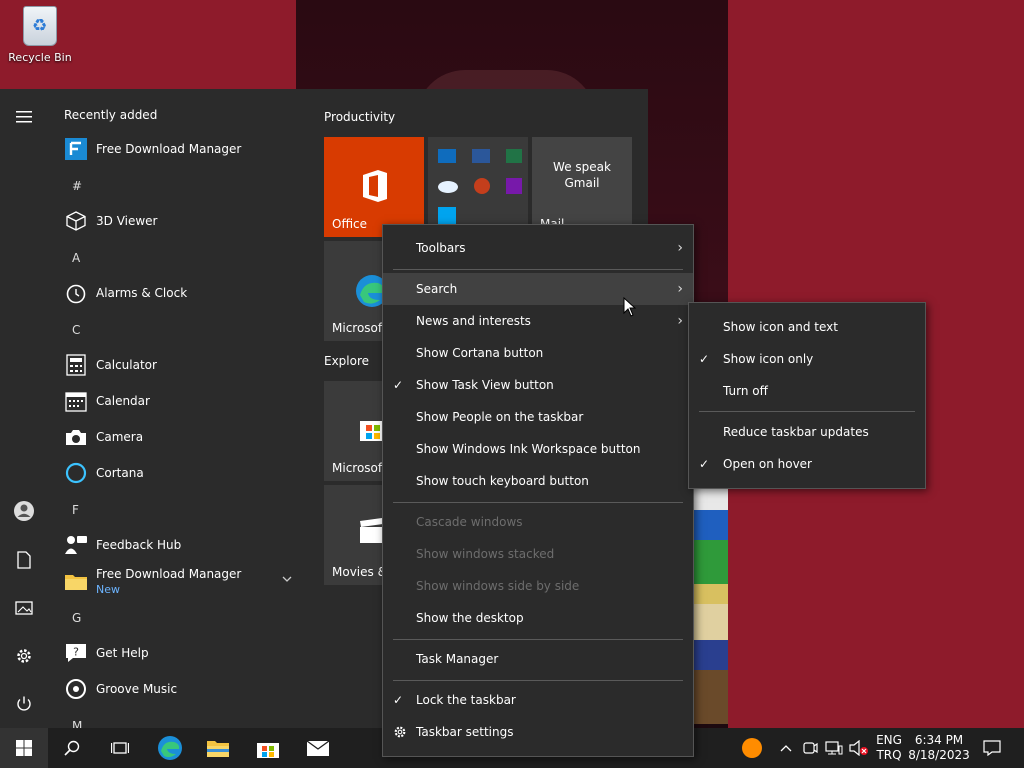 The width and height of the screenshot is (1024, 768). I want to click on menu-item-label: Show Windows Ink Workspace button, so click(528, 449).